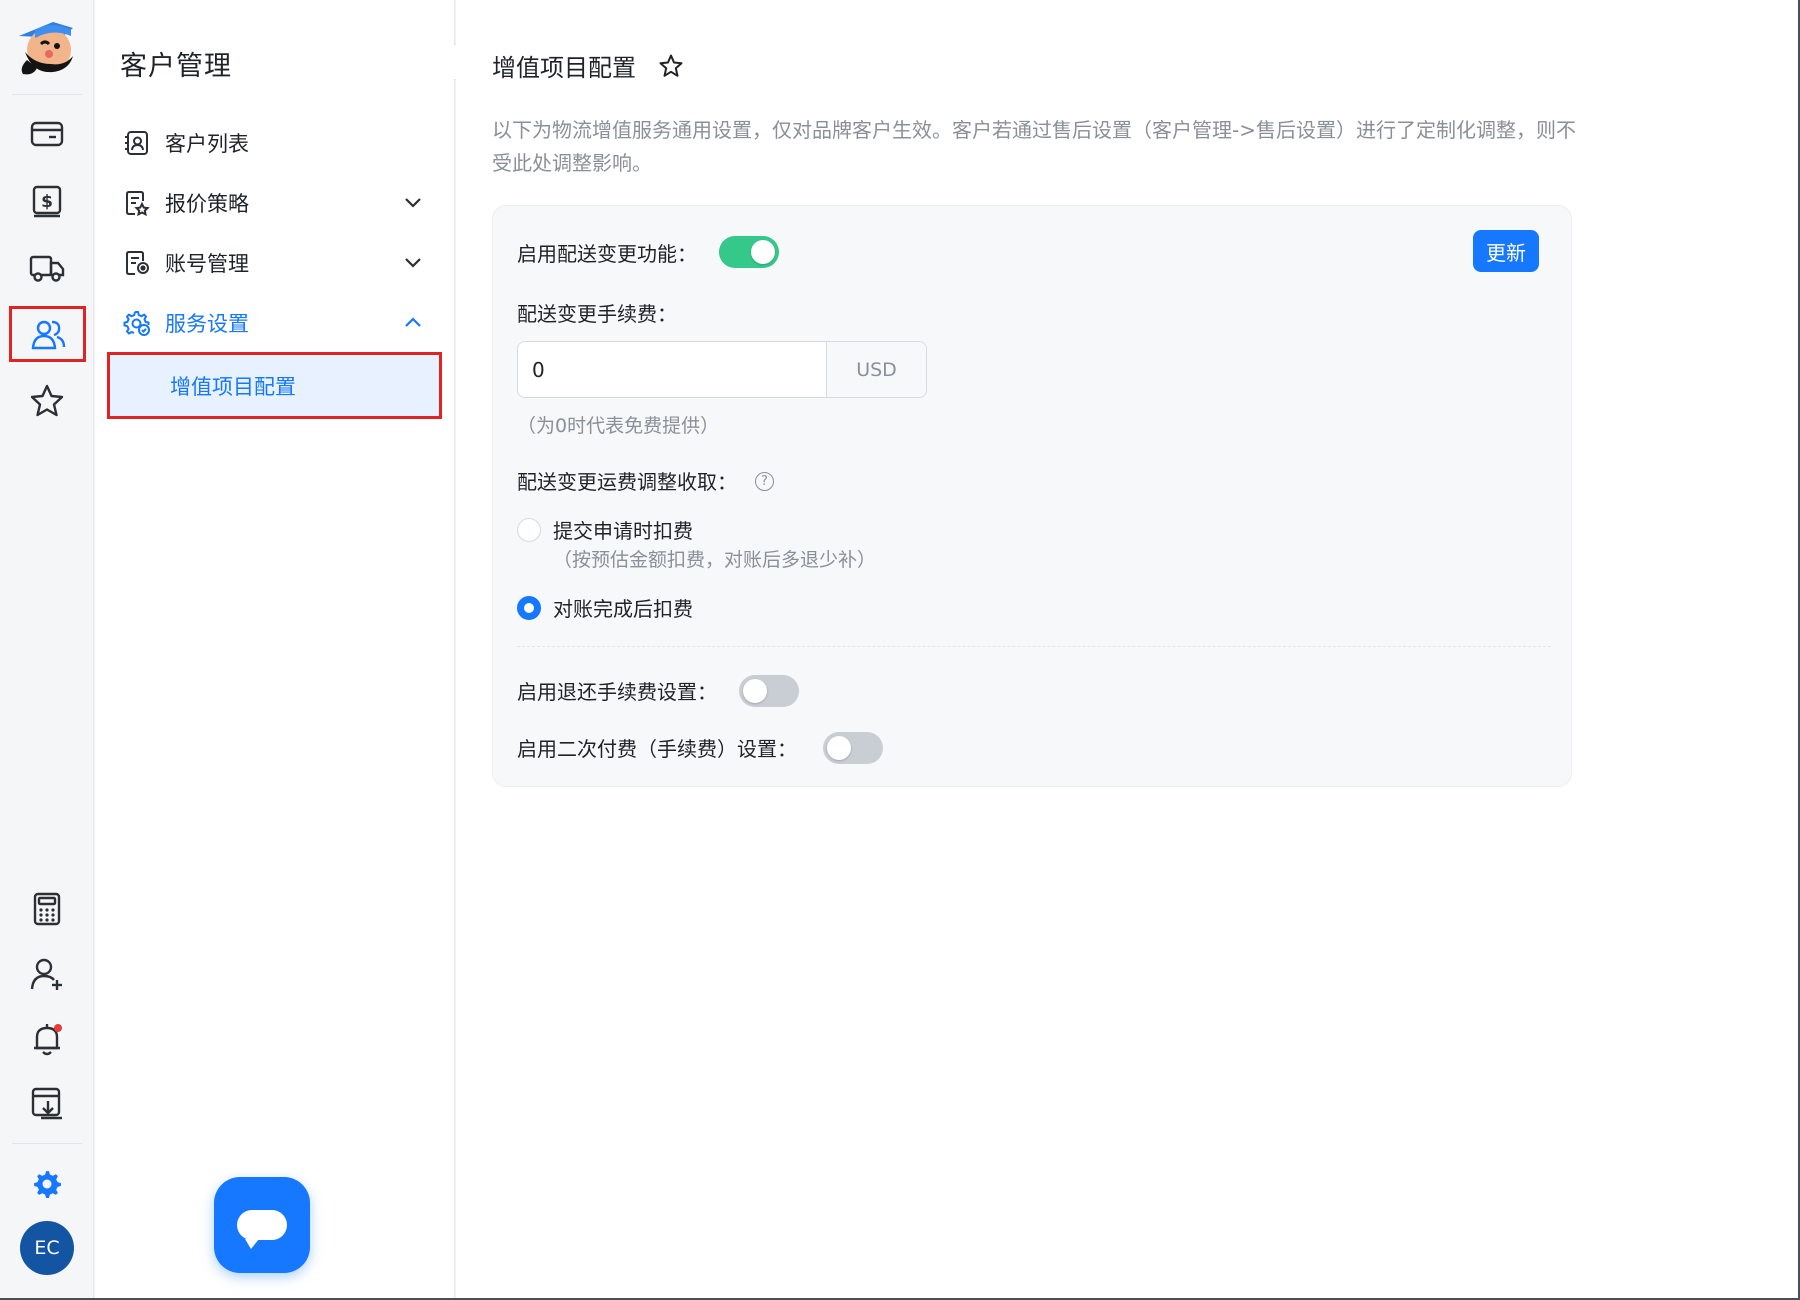 This screenshot has width=1800, height=1300. Describe the element at coordinates (47, 1184) in the screenshot. I see `gear-icon` at that location.